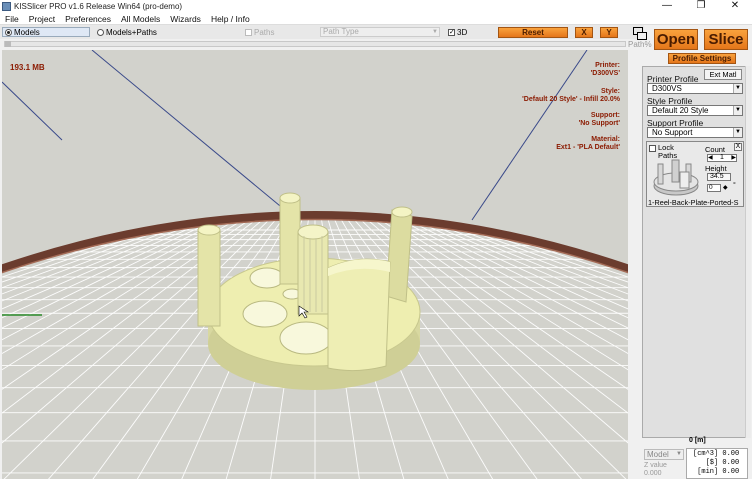  Describe the element at coordinates (695, 132) in the screenshot. I see `support-profile-dropdown: No Support ▼` at that location.